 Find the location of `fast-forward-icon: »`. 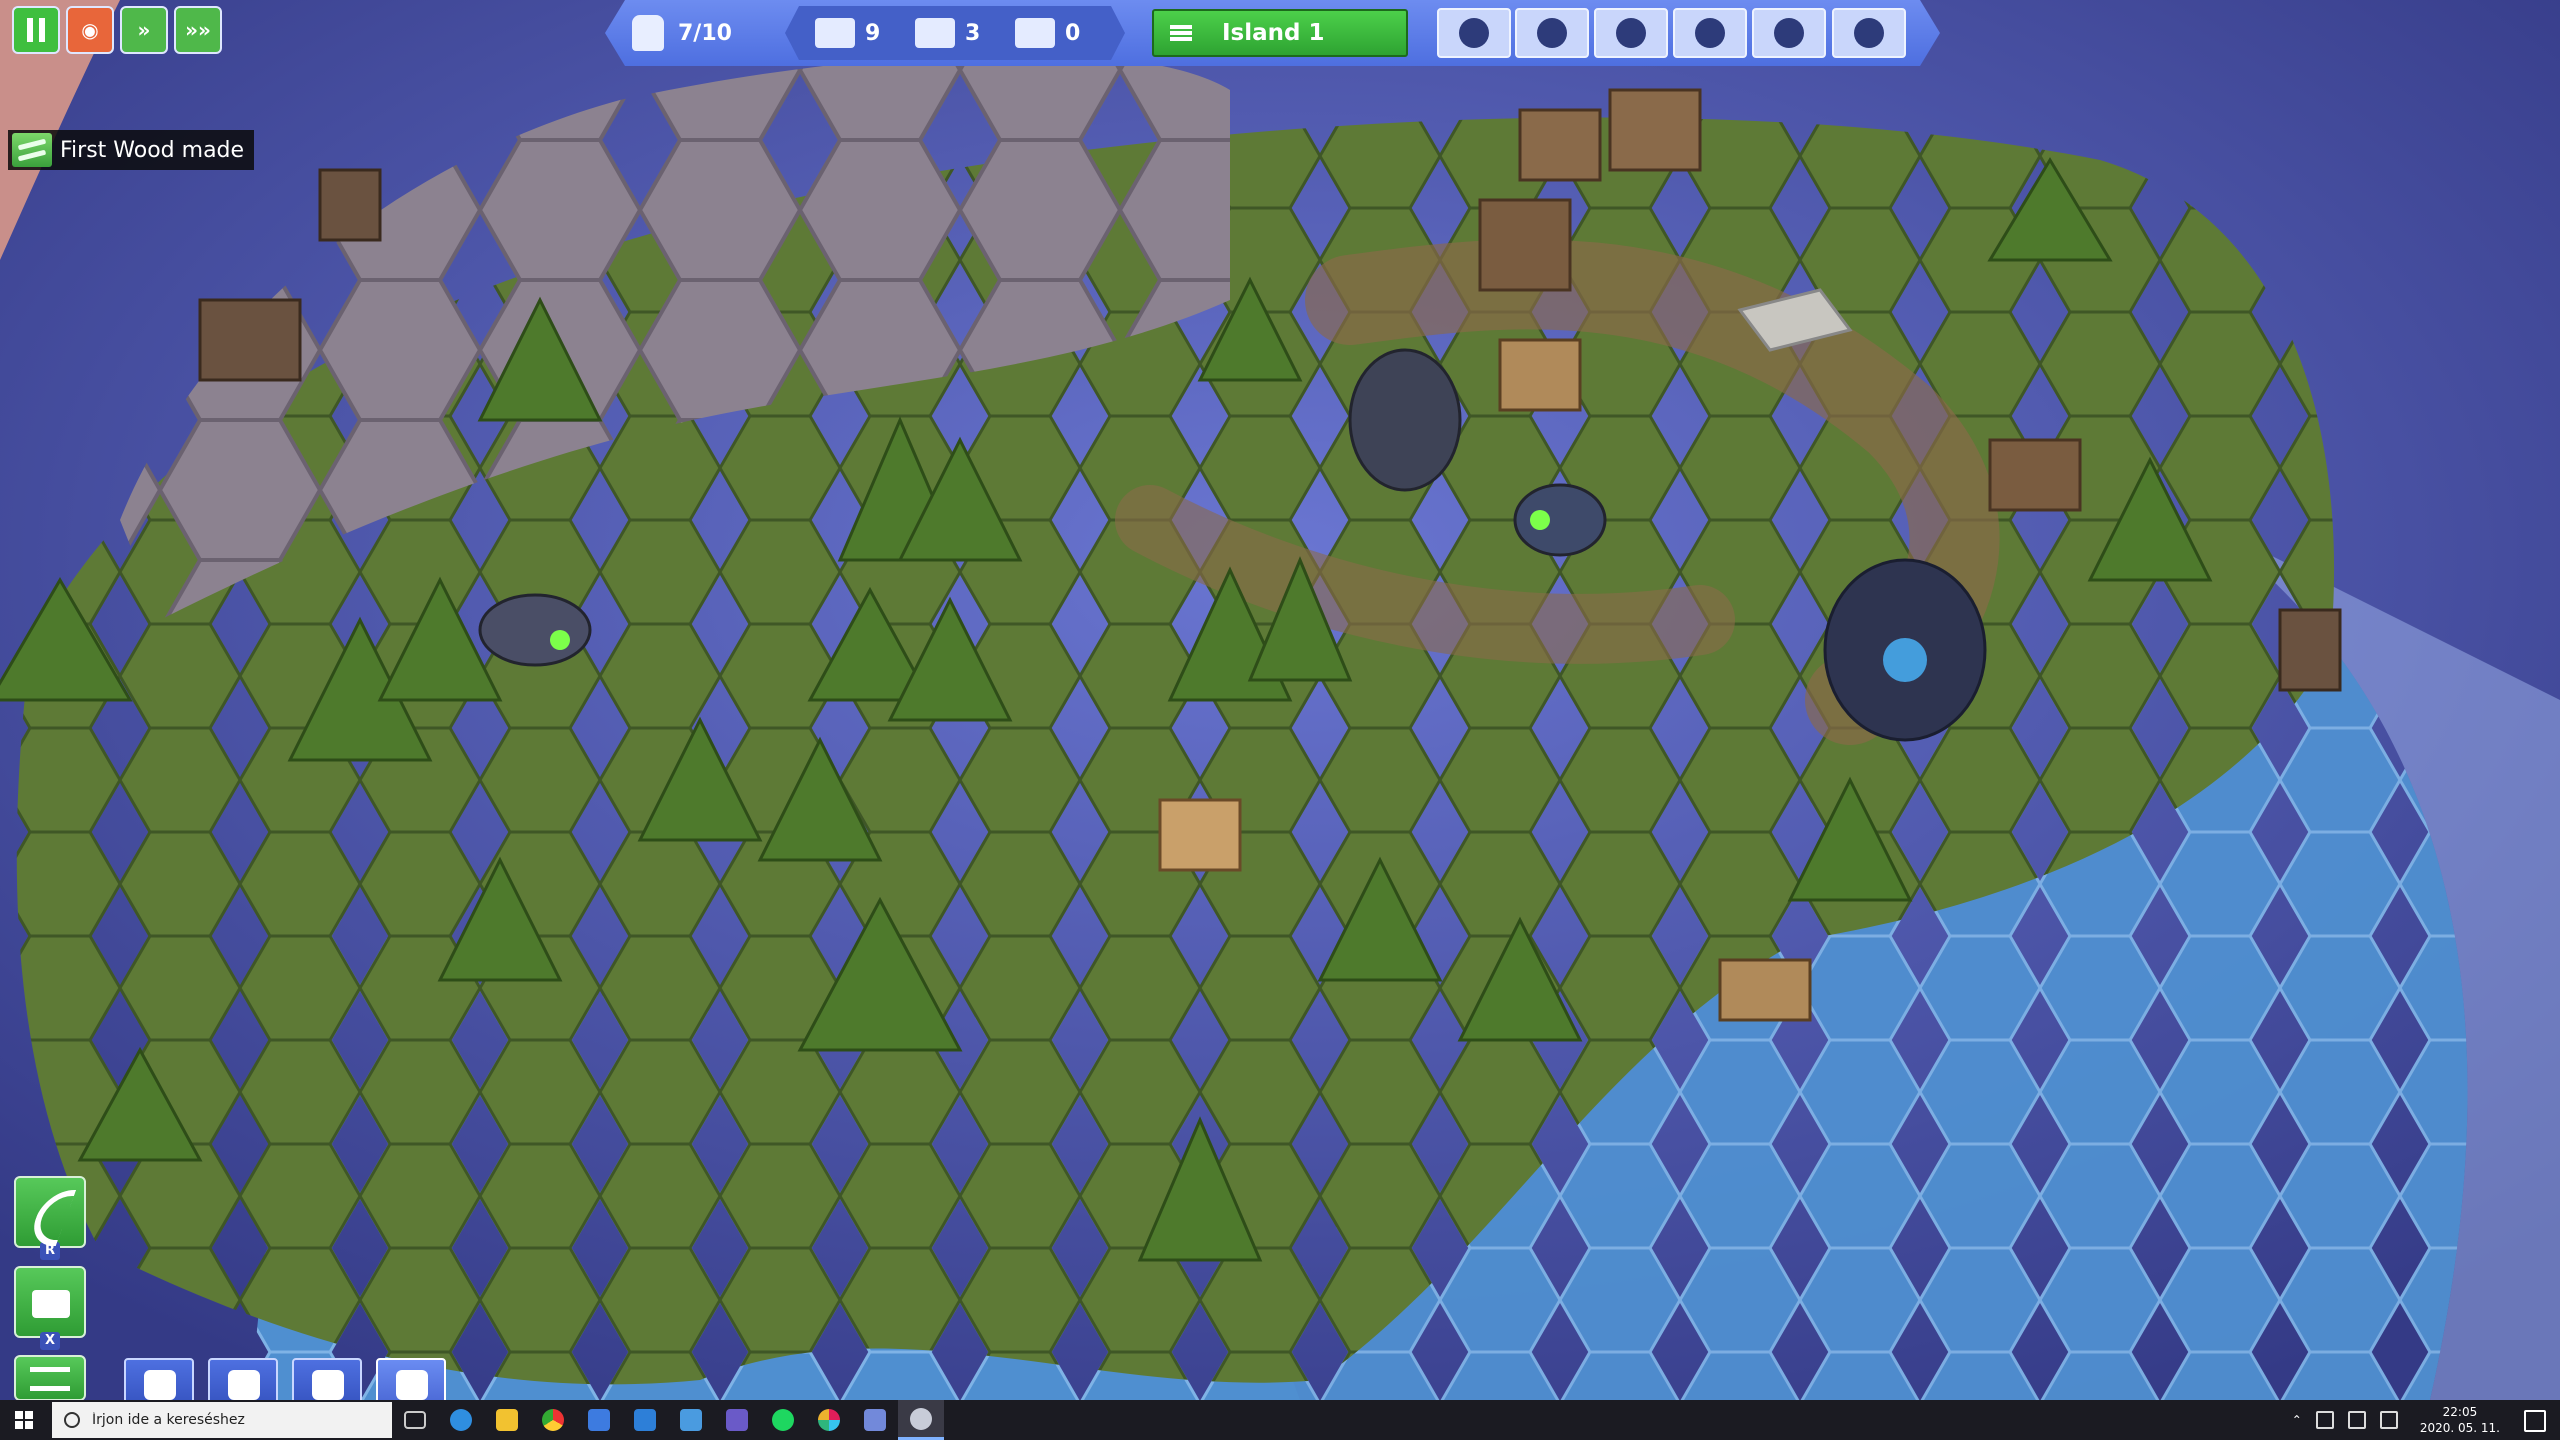

fast-forward-icon: » is located at coordinates (144, 30).